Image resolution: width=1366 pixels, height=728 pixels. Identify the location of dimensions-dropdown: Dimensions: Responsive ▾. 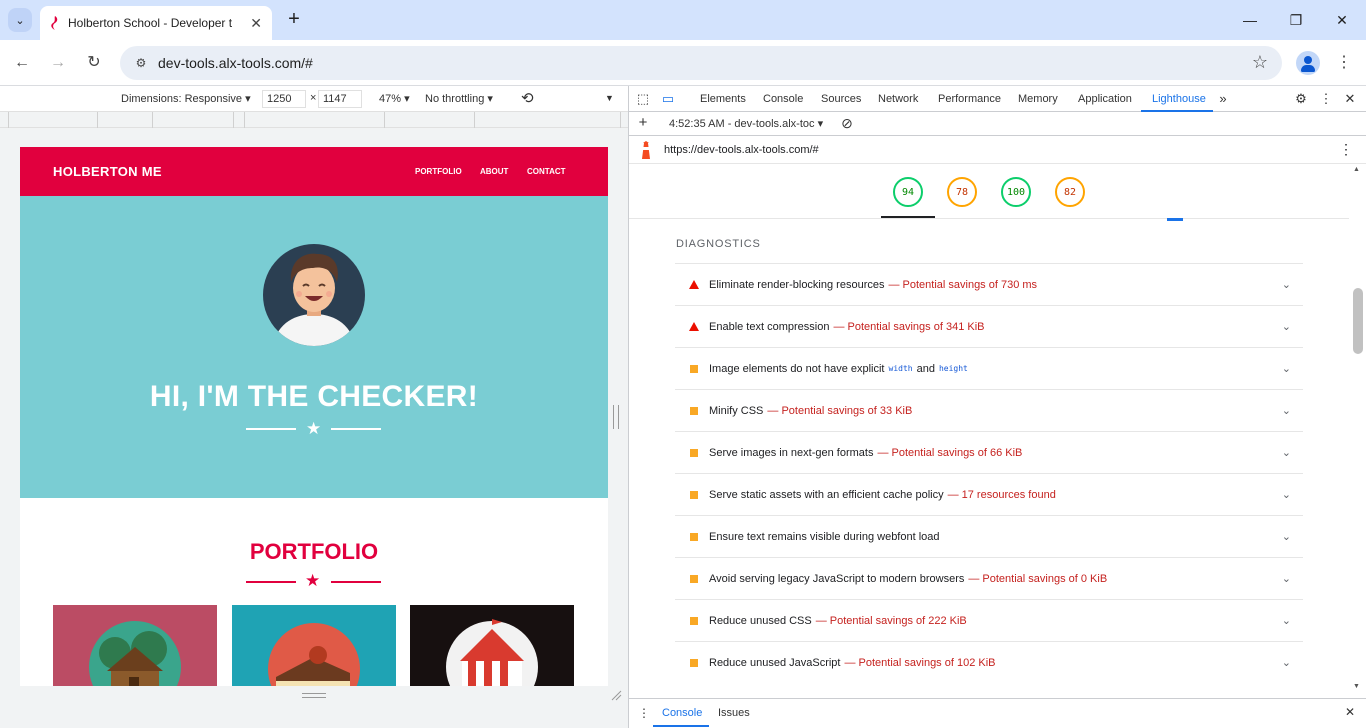
(186, 98).